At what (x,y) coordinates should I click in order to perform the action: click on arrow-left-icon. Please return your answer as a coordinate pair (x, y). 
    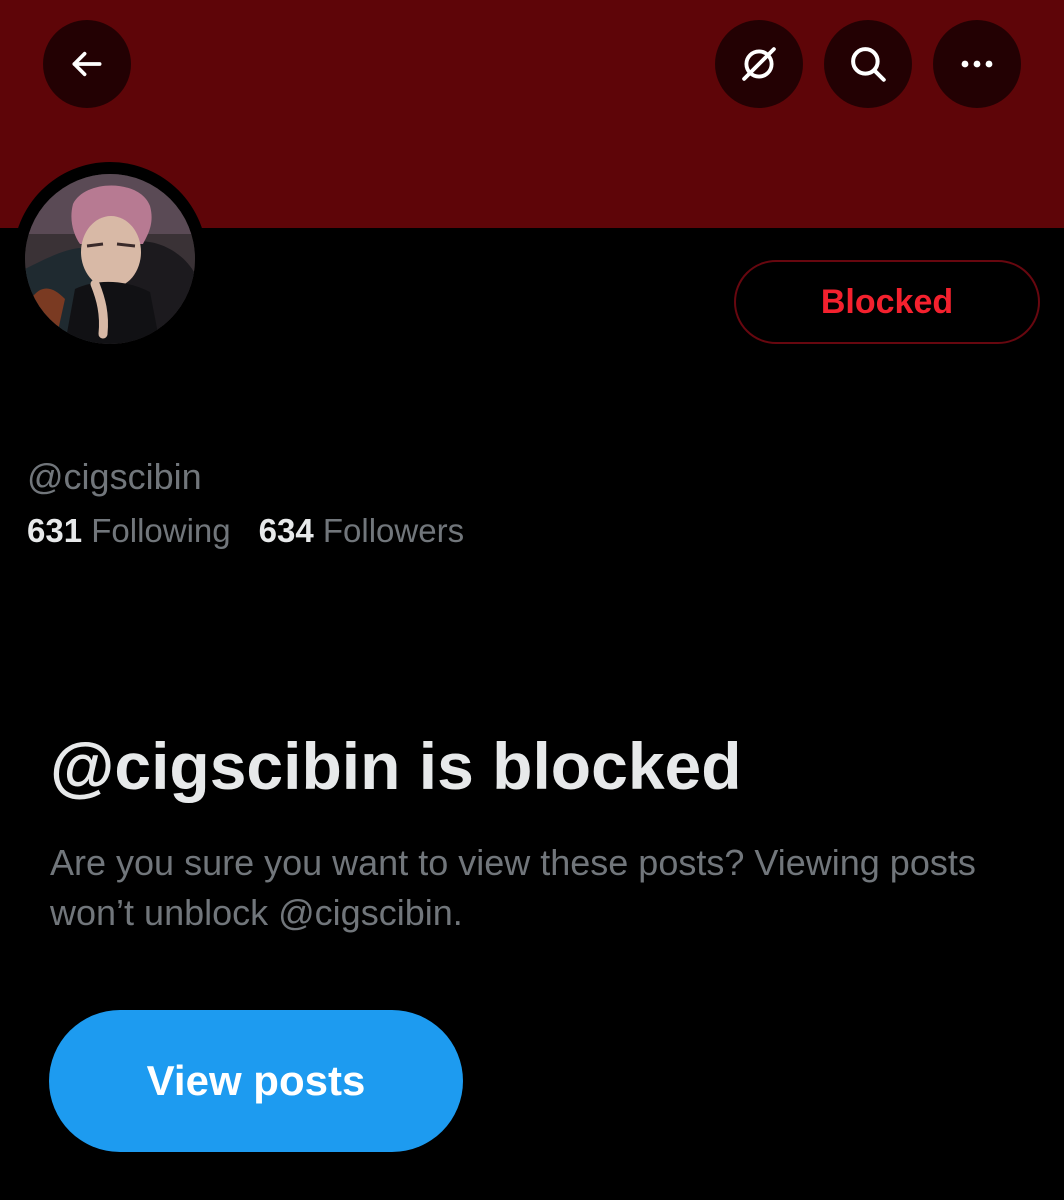
    Looking at the image, I should click on (87, 64).